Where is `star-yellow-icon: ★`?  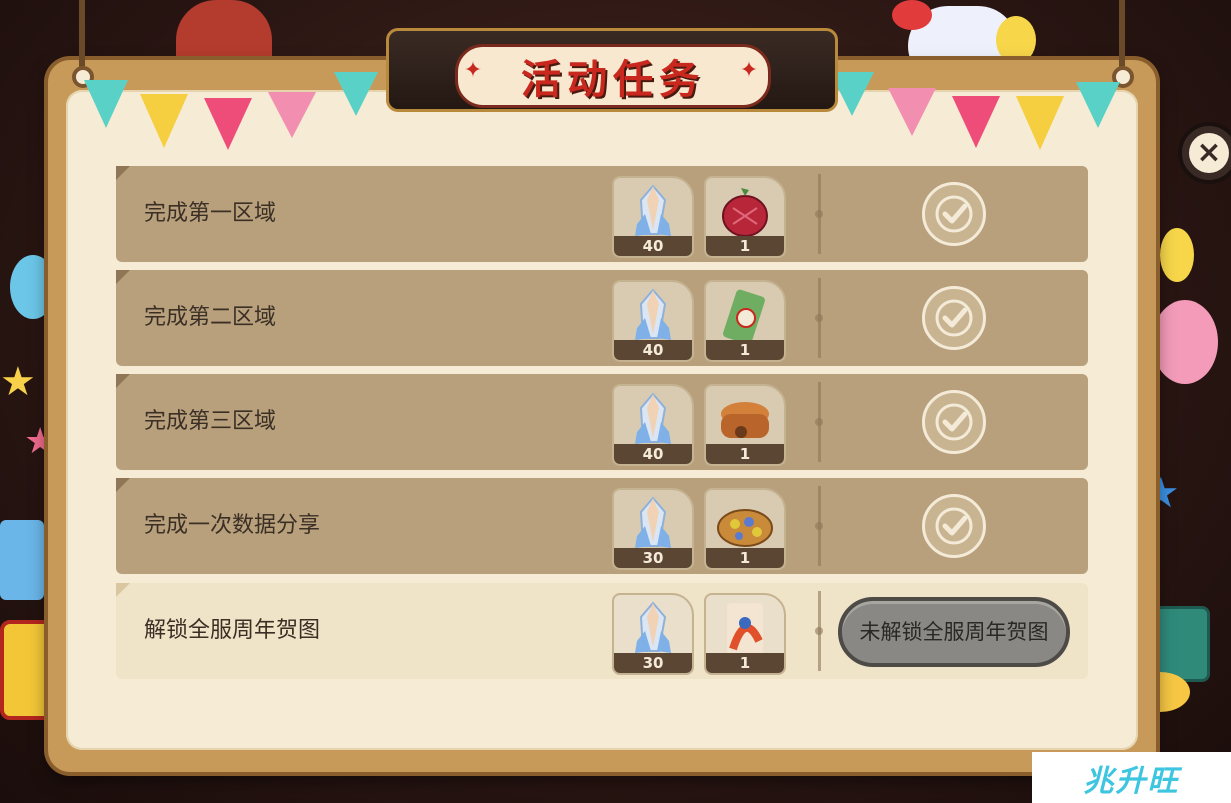 star-yellow-icon: ★ is located at coordinates (18, 382).